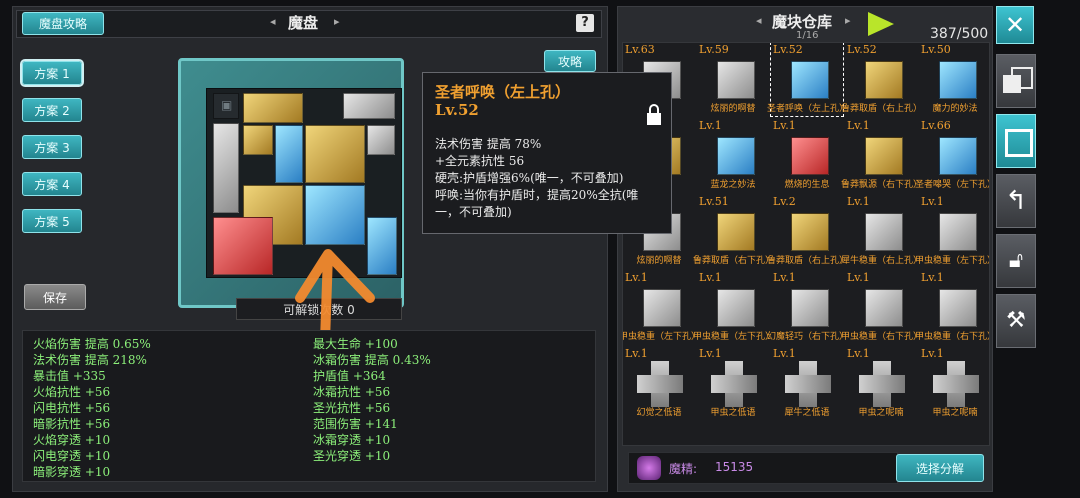  Describe the element at coordinates (63, 23) in the screenshot. I see `guide-button: 魔盘攻略` at that location.